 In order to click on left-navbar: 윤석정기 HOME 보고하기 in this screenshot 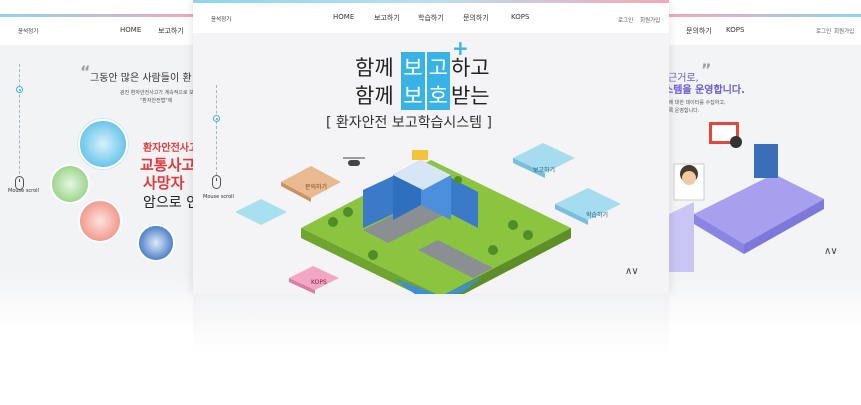, I will do `click(100, 31)`.